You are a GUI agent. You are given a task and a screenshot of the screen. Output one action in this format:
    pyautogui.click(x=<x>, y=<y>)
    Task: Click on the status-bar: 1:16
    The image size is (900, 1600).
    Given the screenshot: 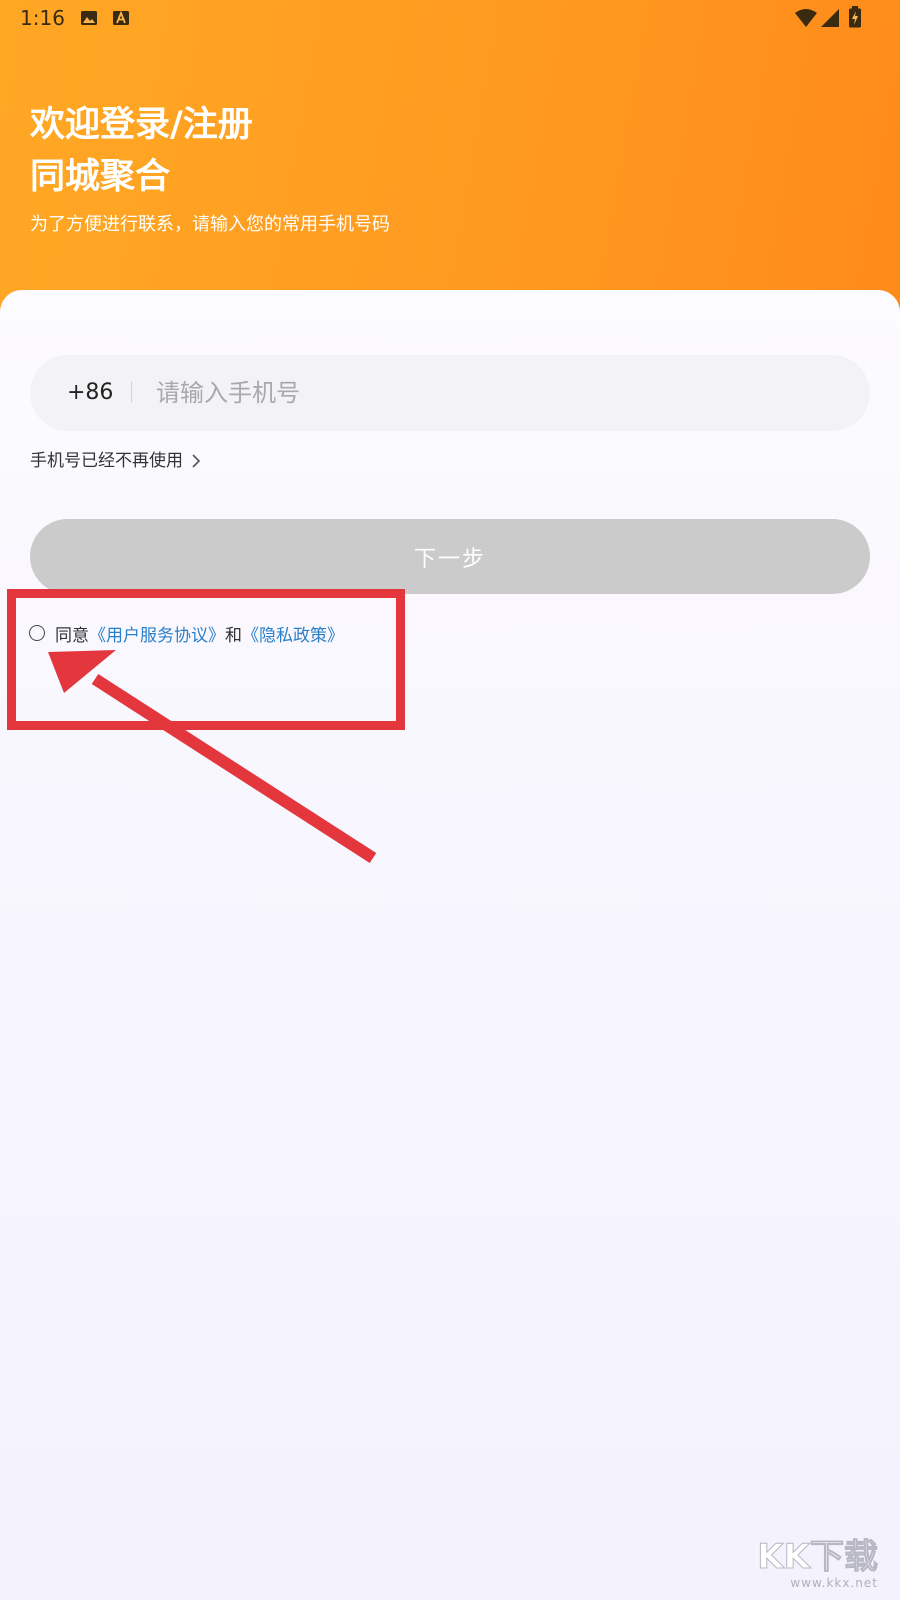 What is the action you would take?
    pyautogui.click(x=450, y=18)
    